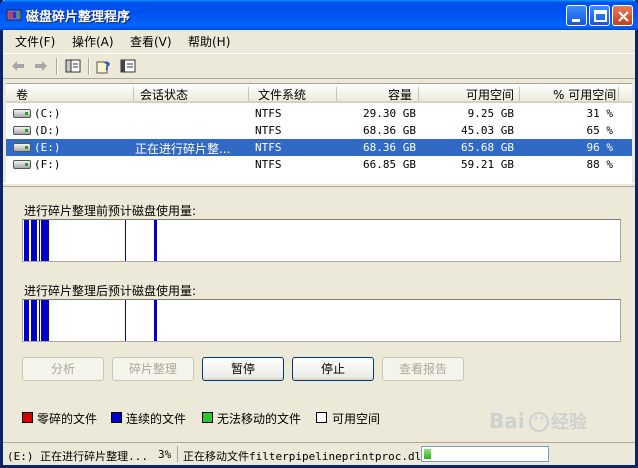 The height and width of the screenshot is (468, 638). I want to click on column-session-status: 会话状态, so click(164, 94).